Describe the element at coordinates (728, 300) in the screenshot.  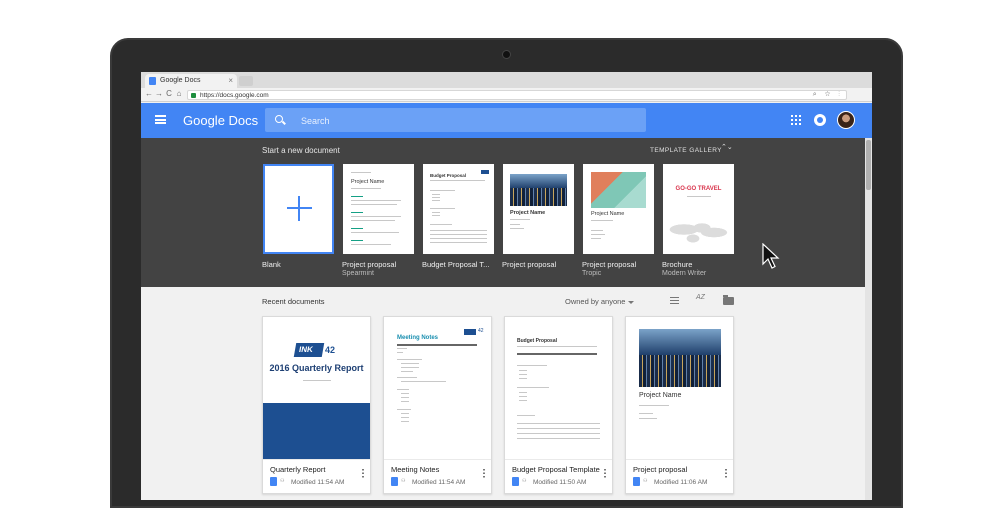
I see `folder-icon` at that location.